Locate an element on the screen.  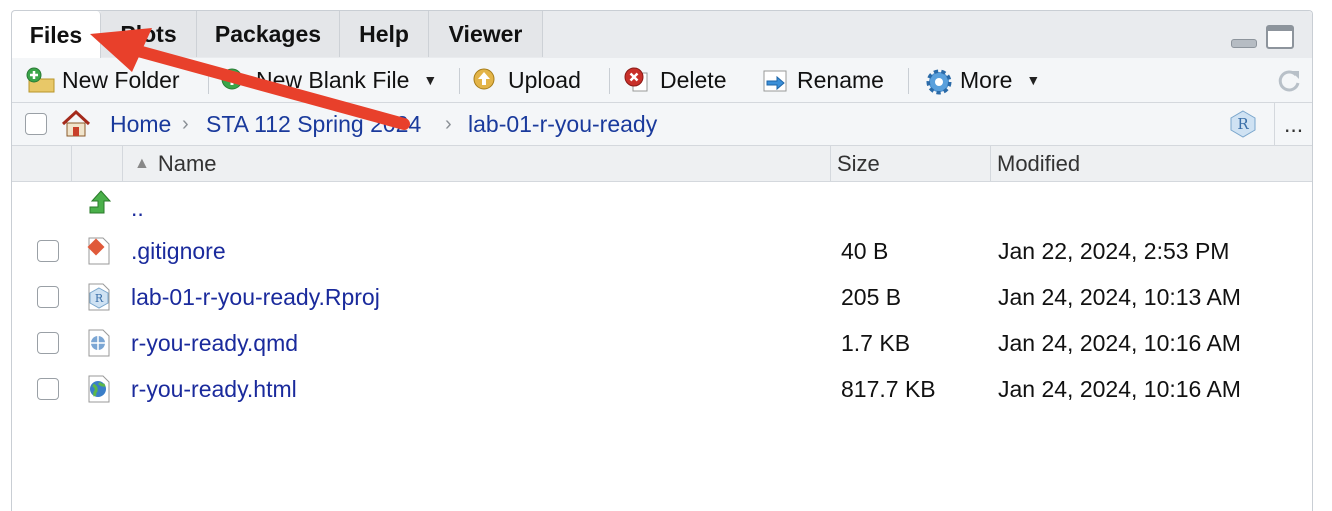
delete-icon is located at coordinates (637, 80).